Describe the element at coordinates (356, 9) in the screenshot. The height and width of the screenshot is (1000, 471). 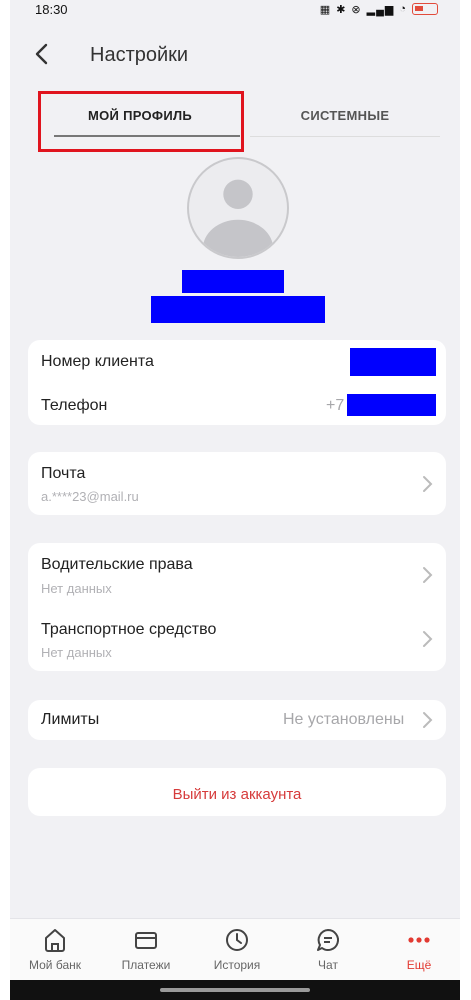
I see `alarm-icon: ⊗` at that location.